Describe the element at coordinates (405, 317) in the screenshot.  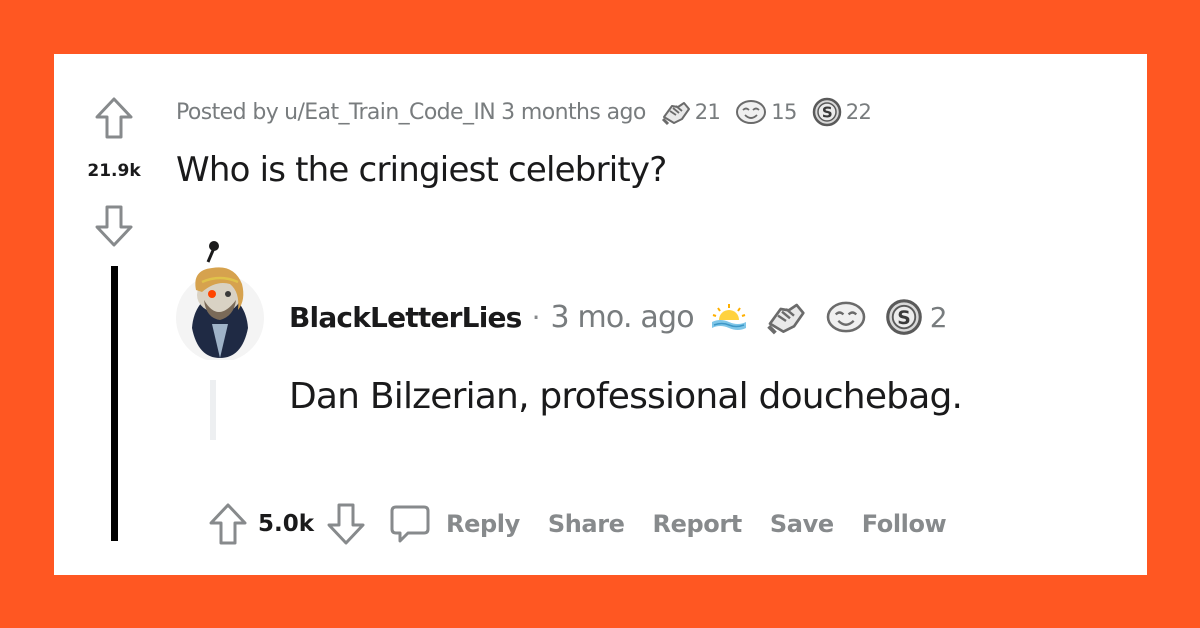
I see `comment-author-link: BlackLetterLies` at that location.